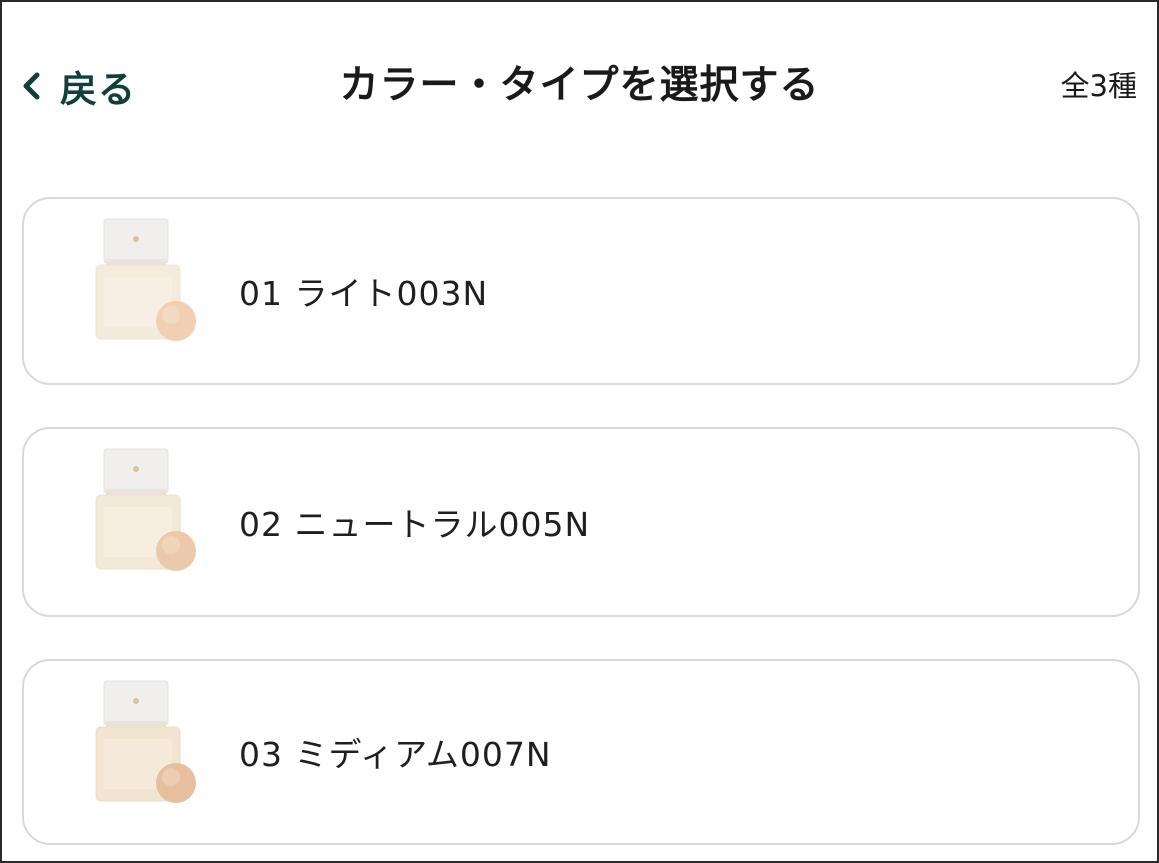  I want to click on page-title: カラー・タイプを選択する, so click(579, 85).